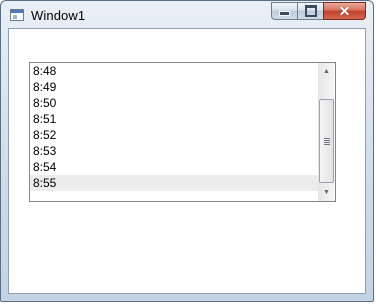  I want to click on window-app-icon, so click(17, 15).